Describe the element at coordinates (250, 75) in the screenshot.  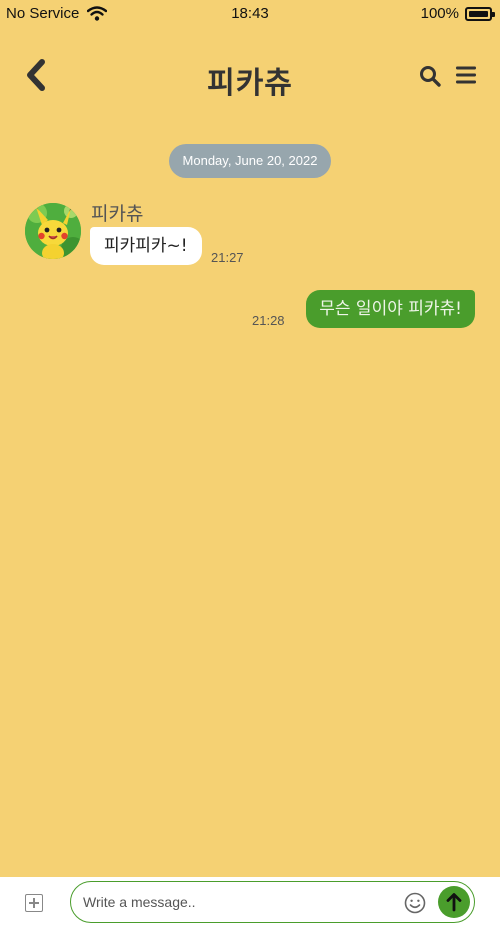
I see `chat-header: 피카츄` at that location.